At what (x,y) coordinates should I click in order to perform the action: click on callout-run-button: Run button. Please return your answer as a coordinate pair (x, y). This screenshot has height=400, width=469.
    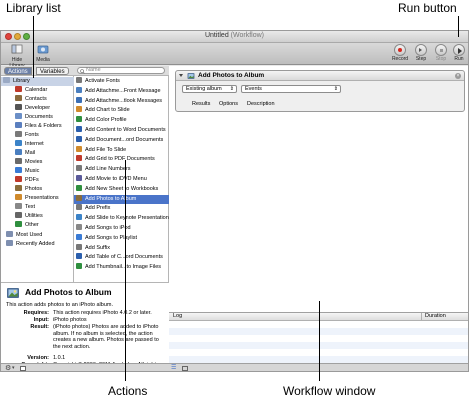
    Looking at the image, I should click on (427, 8).